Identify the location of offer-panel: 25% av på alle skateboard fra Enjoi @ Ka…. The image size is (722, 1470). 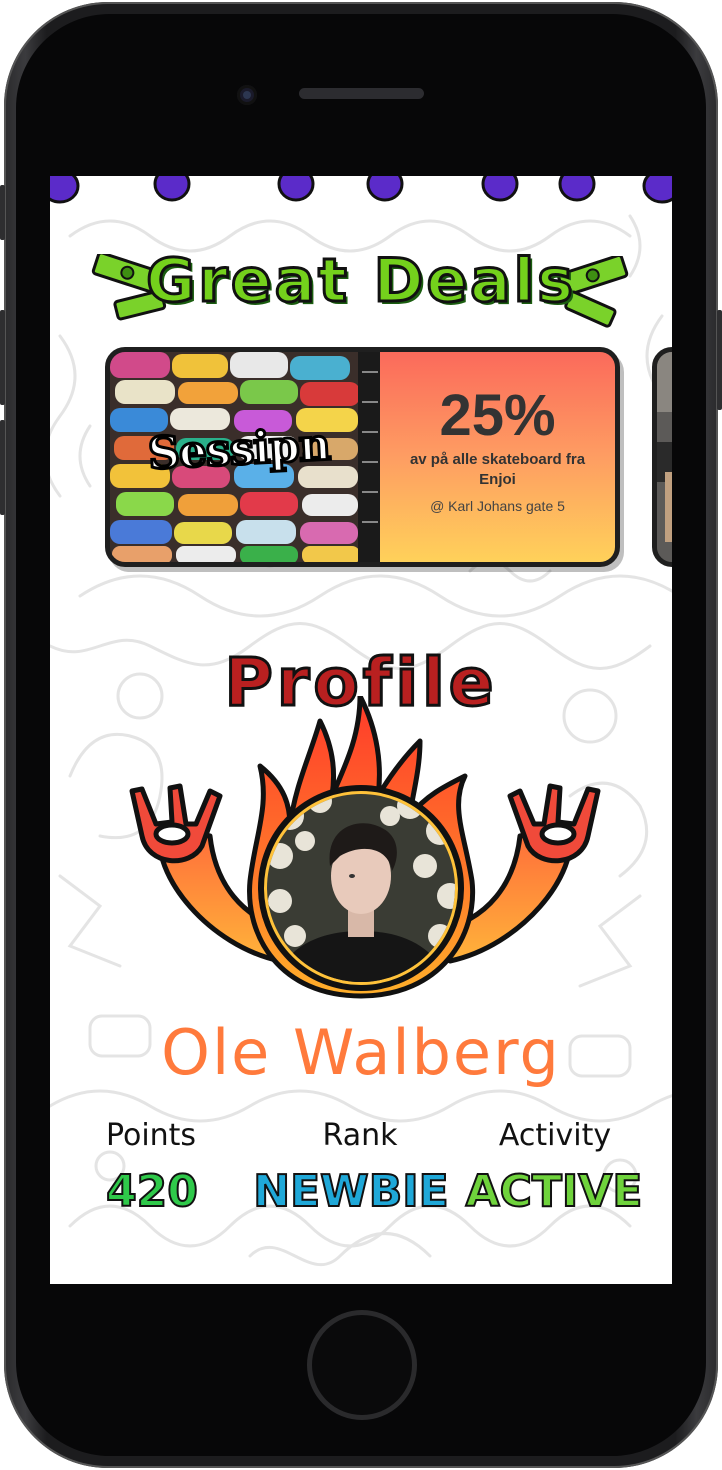
(497, 457).